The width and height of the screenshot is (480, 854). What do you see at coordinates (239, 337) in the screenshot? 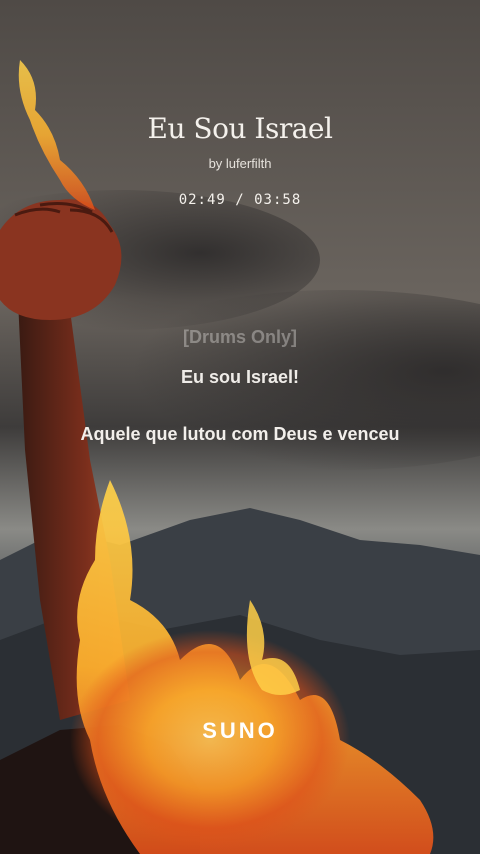
I see `lyric-section-tag: [Drums Only]` at bounding box center [239, 337].